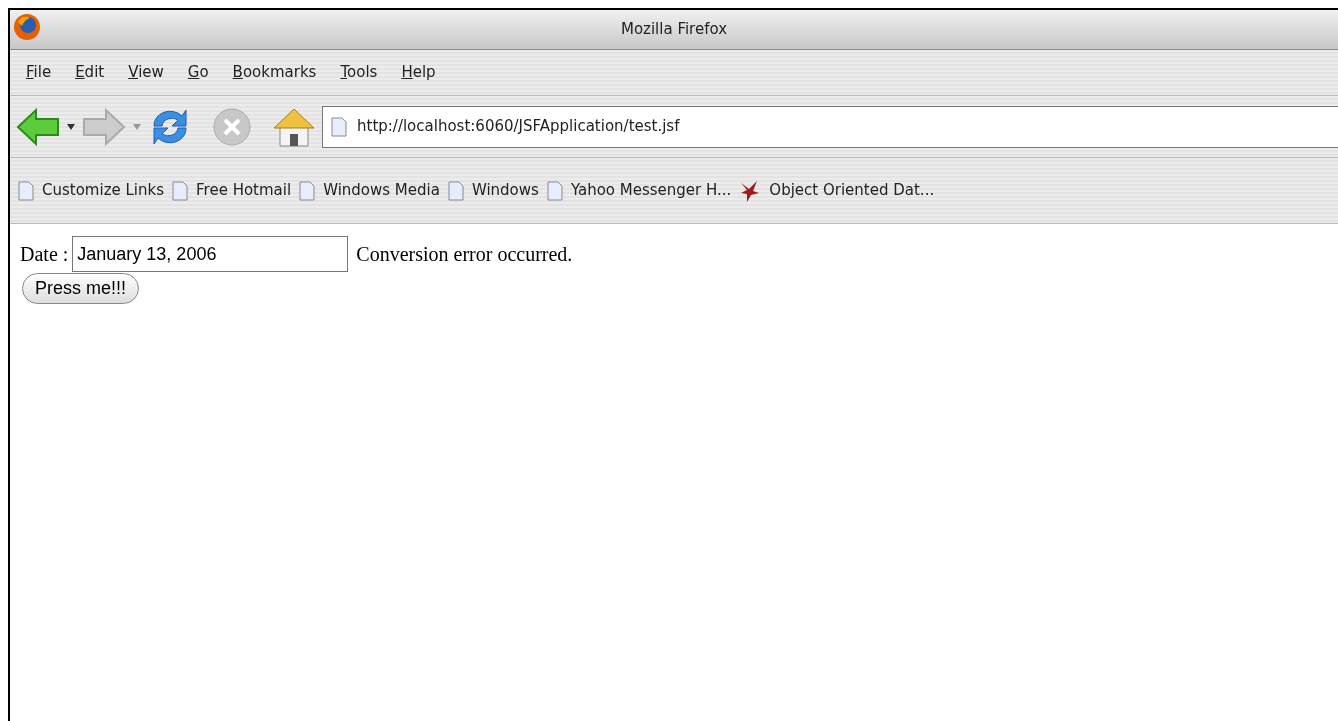 Image resolution: width=1338 pixels, height=721 pixels. What do you see at coordinates (381, 190) in the screenshot?
I see `bookmark-link: Windows Media` at bounding box center [381, 190].